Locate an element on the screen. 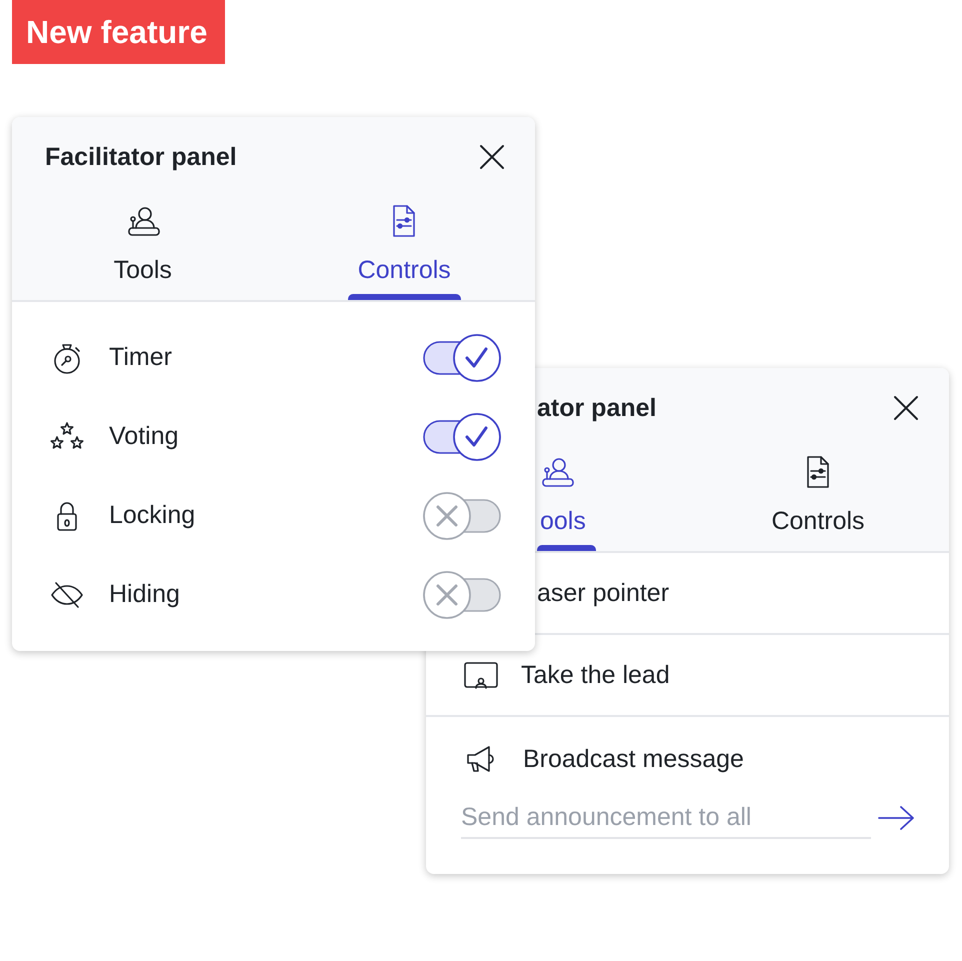 This screenshot has height=961, width=962. panel-tab: Tools is located at coordinates (143, 250).